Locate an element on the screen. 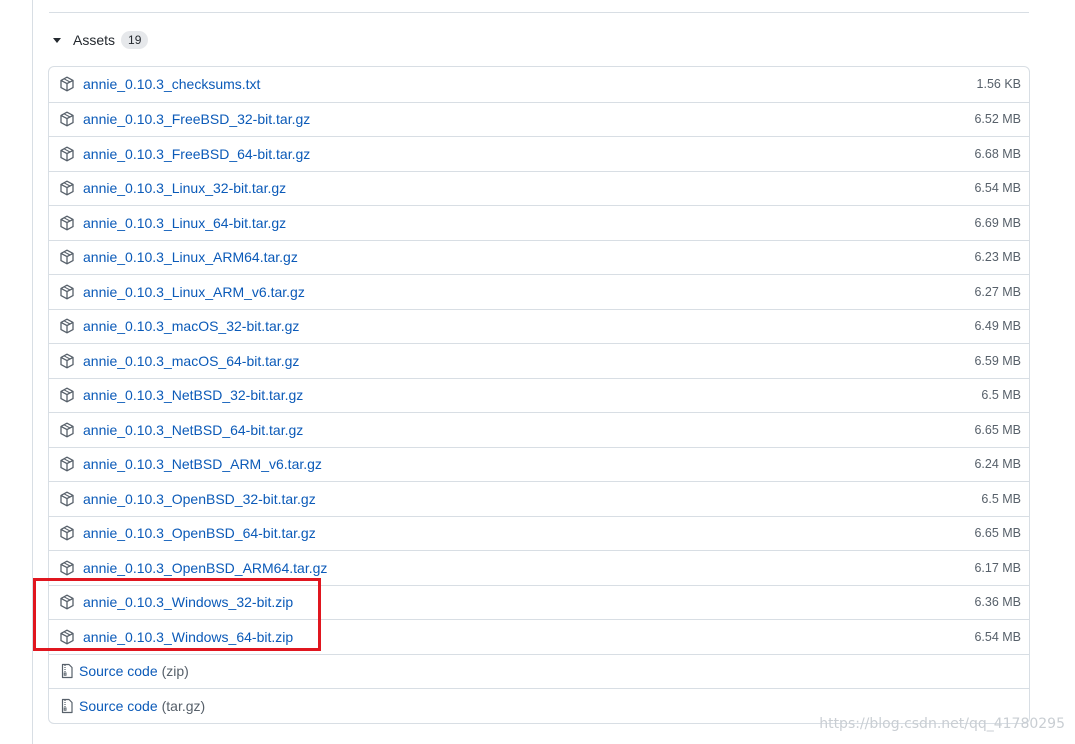 This screenshot has height=744, width=1075. asset-row: annie_0.10.3_macOS_64-bit.tar.gz 6.59 MB is located at coordinates (539, 360).